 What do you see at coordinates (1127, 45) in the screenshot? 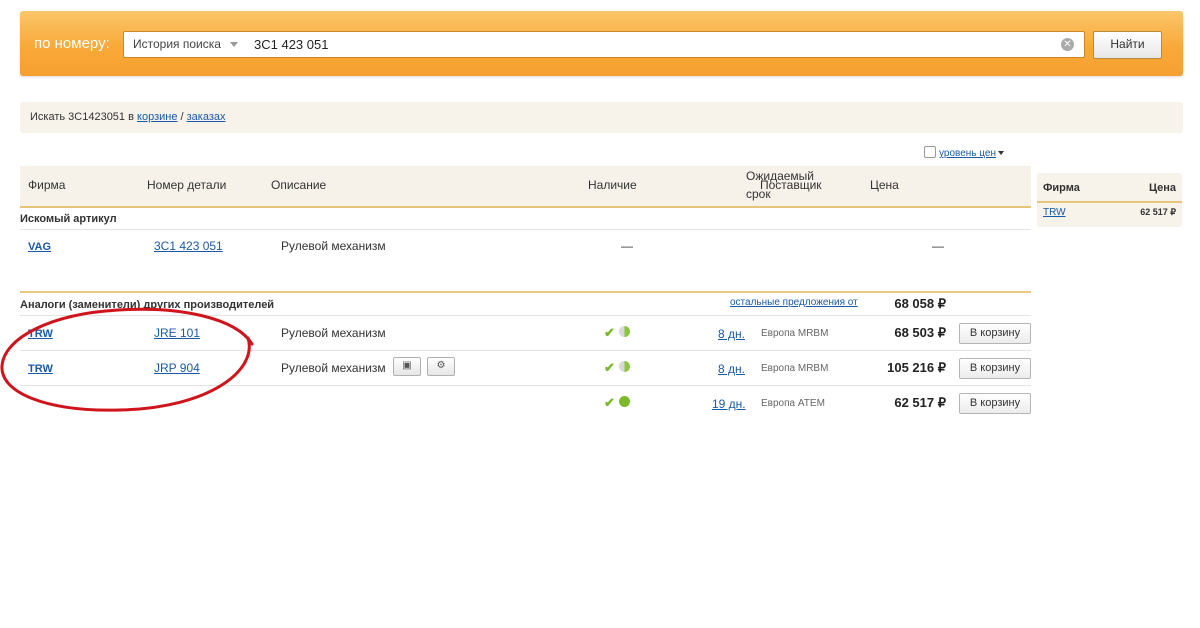
I see `search-button: Найти` at bounding box center [1127, 45].